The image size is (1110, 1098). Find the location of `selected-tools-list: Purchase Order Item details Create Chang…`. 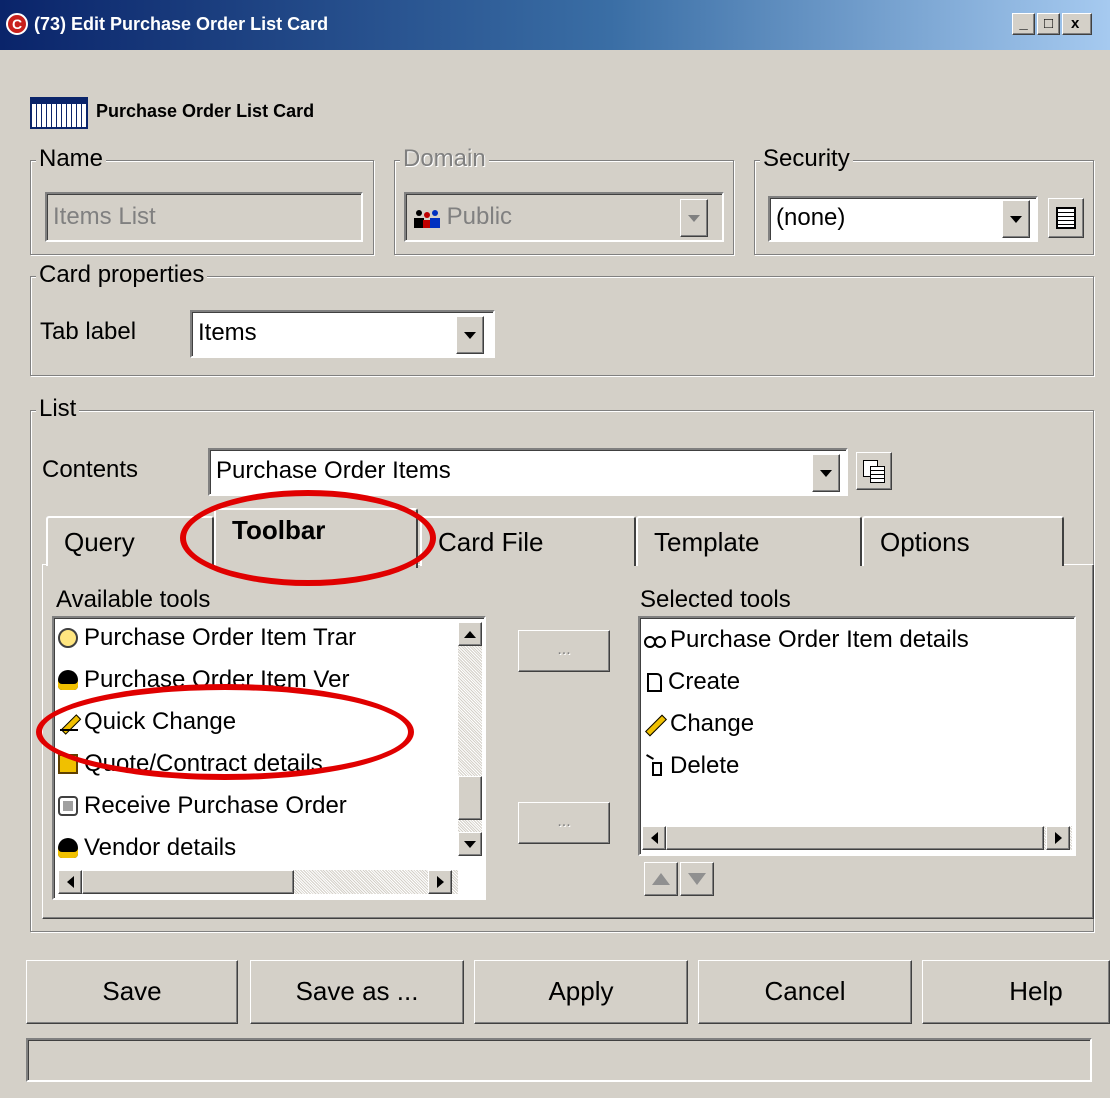

selected-tools-list: Purchase Order Item details Create Chang… is located at coordinates (857, 736).